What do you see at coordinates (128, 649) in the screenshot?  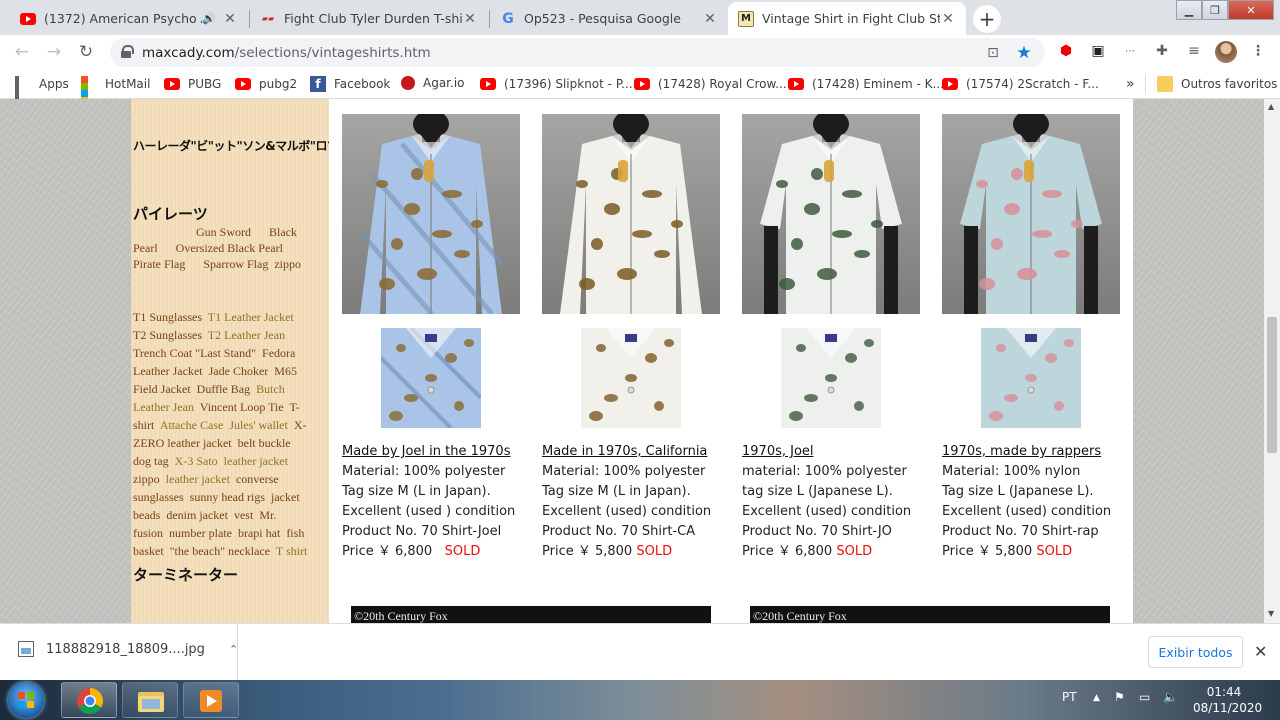 I see `download-item: 118882918_18809....jpg ⌃` at bounding box center [128, 649].